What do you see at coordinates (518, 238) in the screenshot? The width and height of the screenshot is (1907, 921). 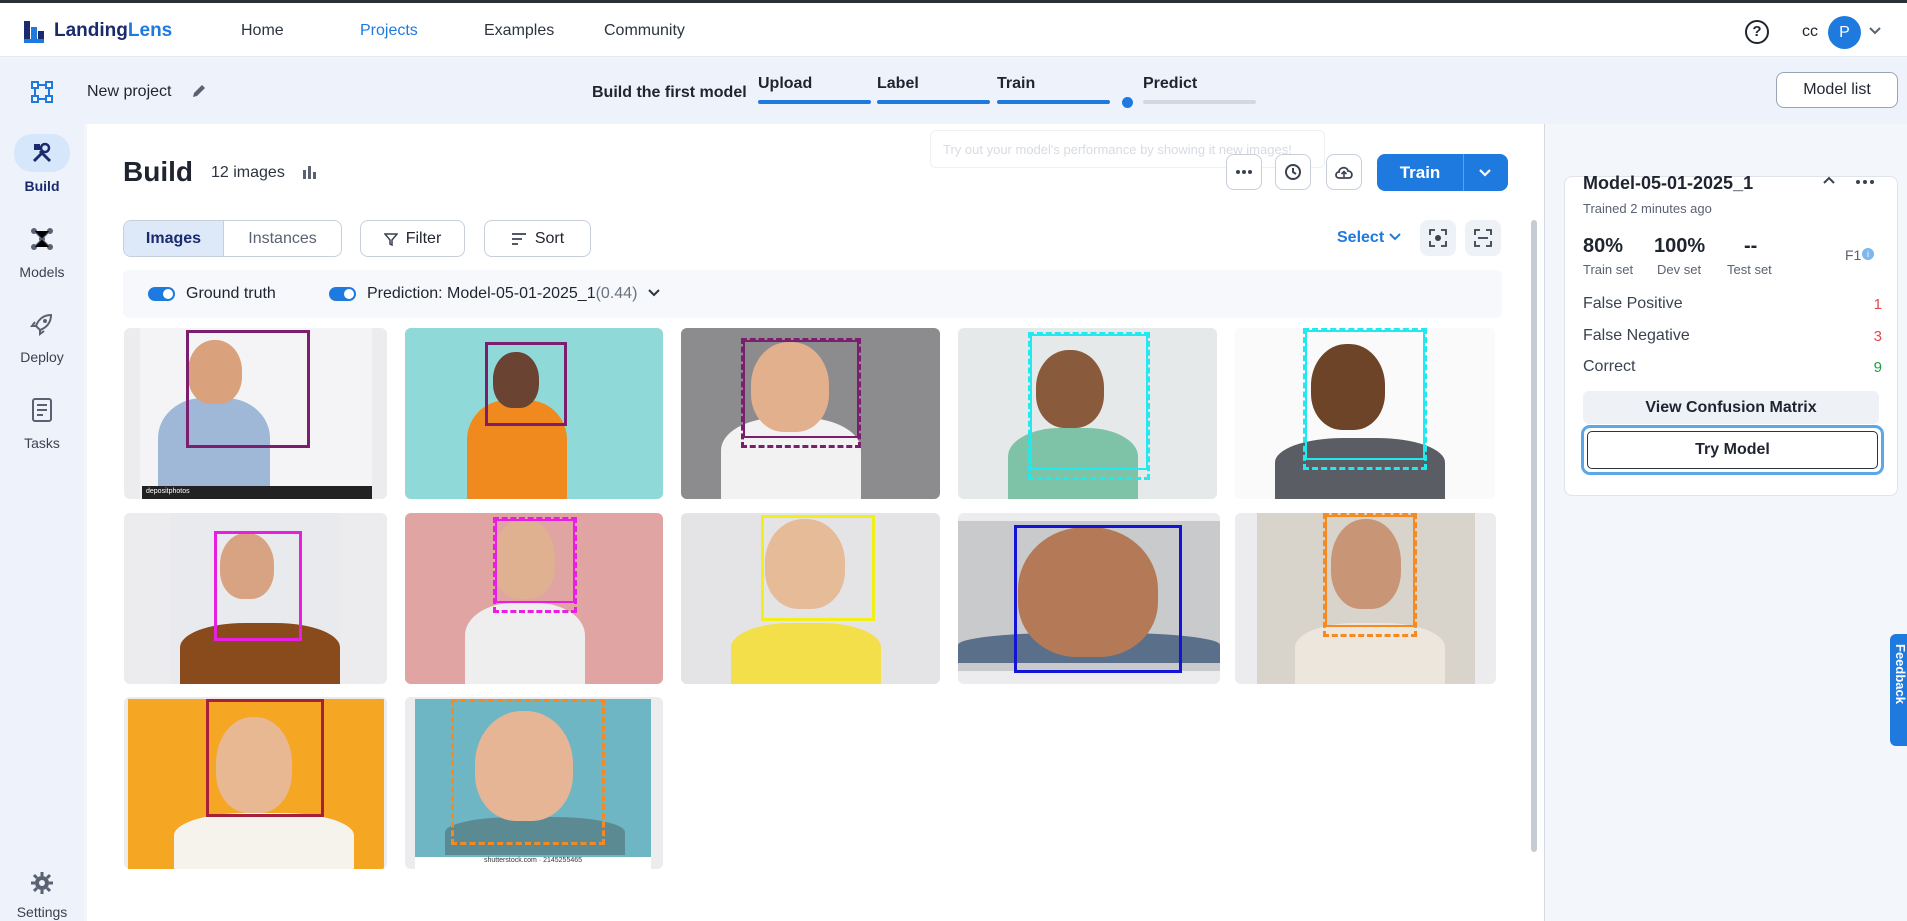 I see `sort-lines-icon` at bounding box center [518, 238].